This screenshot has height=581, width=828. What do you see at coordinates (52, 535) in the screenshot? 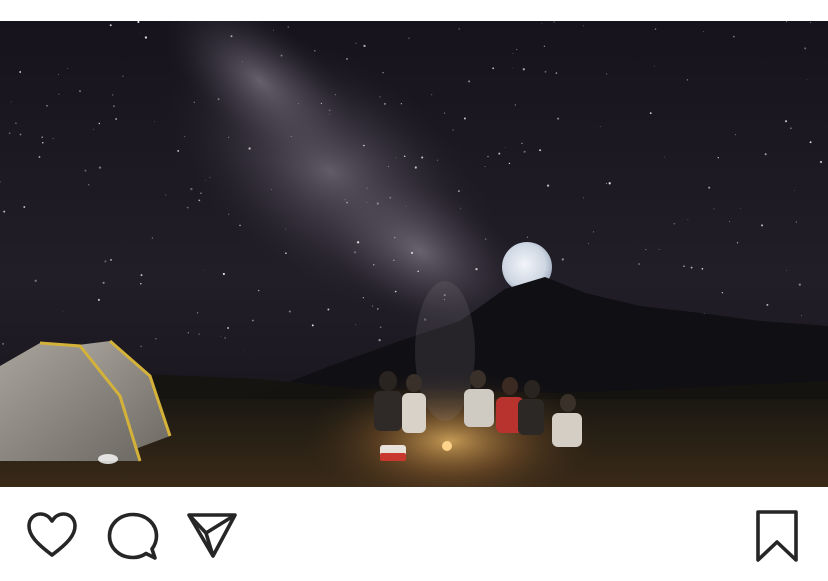
I see `heart-outline-icon` at bounding box center [52, 535].